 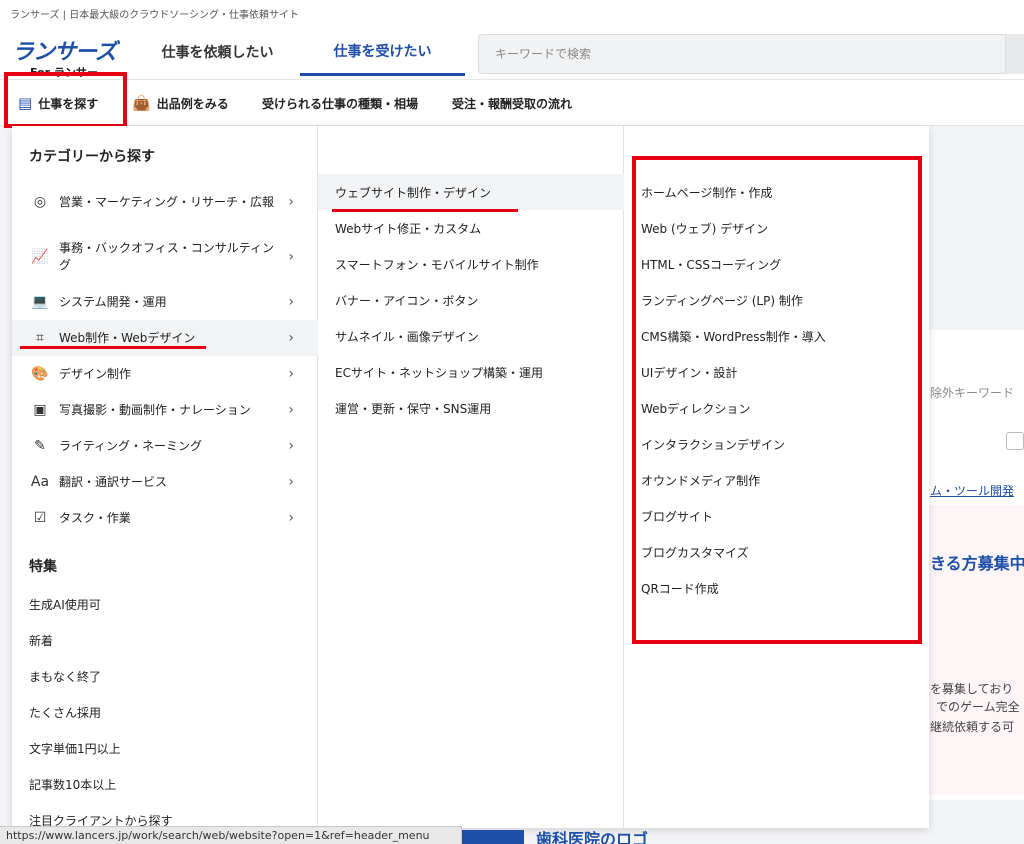 What do you see at coordinates (40, 518) in the screenshot?
I see `task-icon: ☑` at bounding box center [40, 518].